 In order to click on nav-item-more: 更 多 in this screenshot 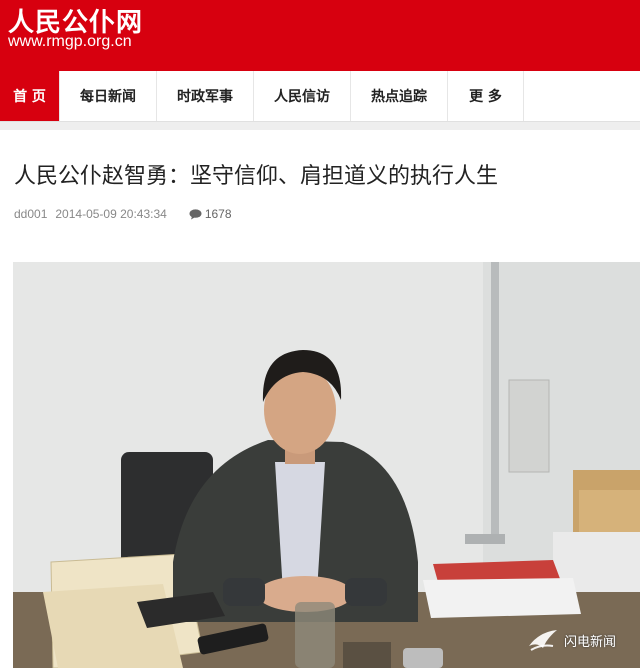, I will do `click(486, 96)`.